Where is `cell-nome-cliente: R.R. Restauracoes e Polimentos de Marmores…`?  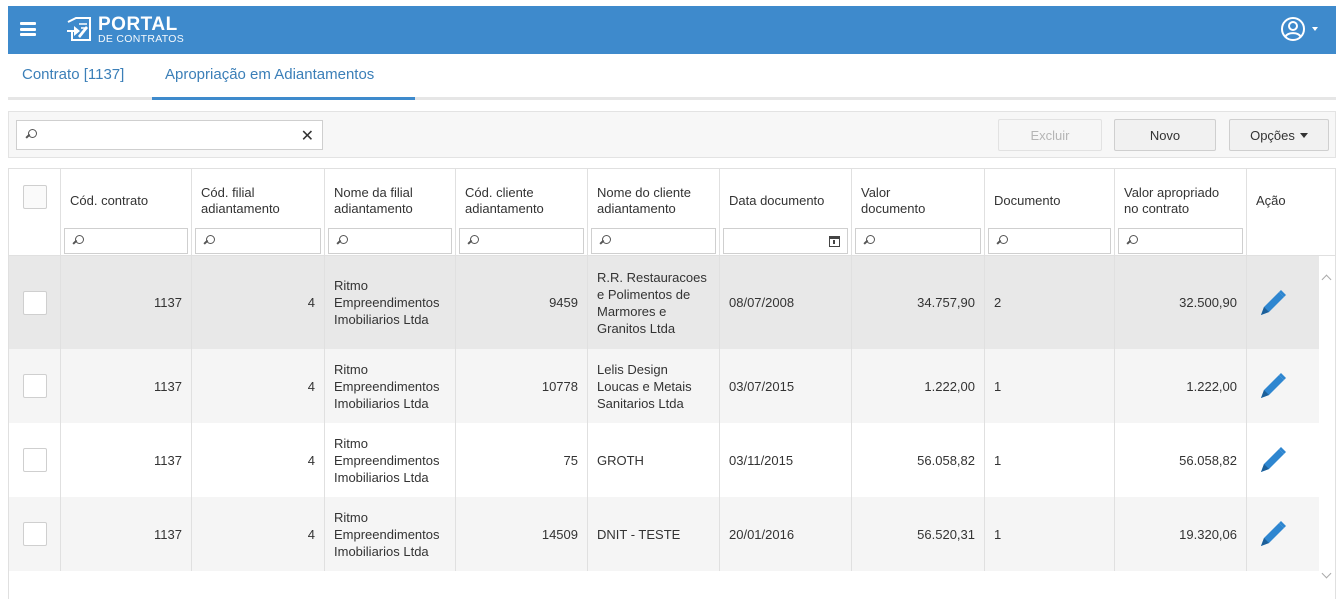
cell-nome-cliente: R.R. Restauracoes e Polimentos de Marmores… is located at coordinates (654, 302).